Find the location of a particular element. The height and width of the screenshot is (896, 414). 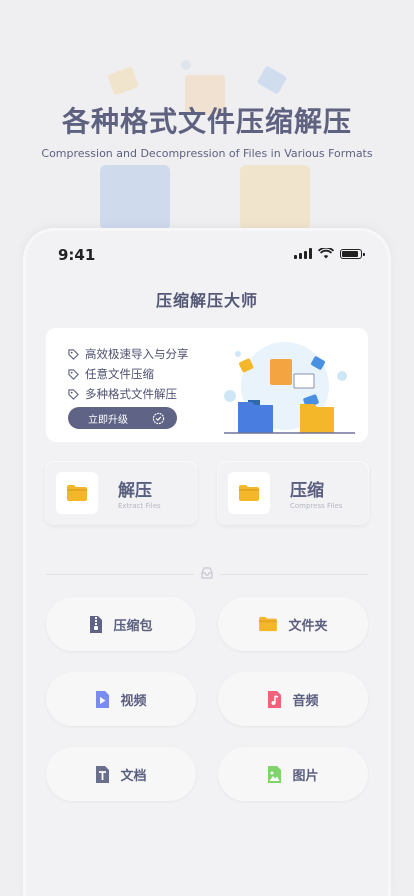

category-label: 文件夹 is located at coordinates (308, 626).